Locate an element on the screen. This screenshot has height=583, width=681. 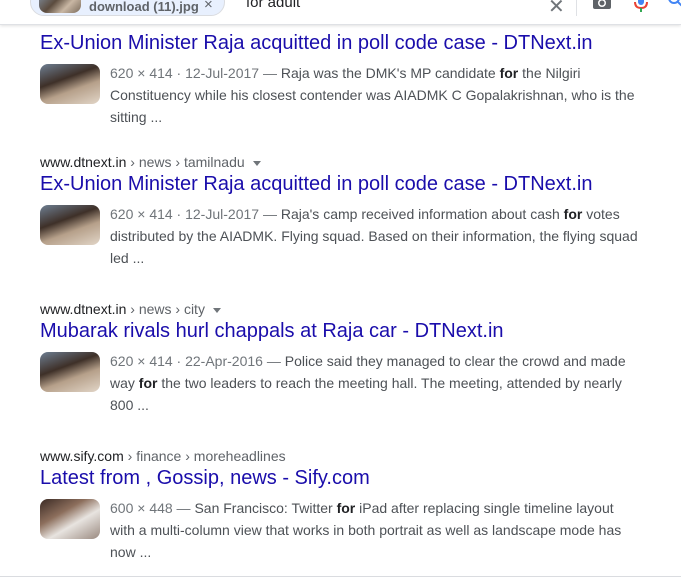
divider-line is located at coordinates (340, 576).